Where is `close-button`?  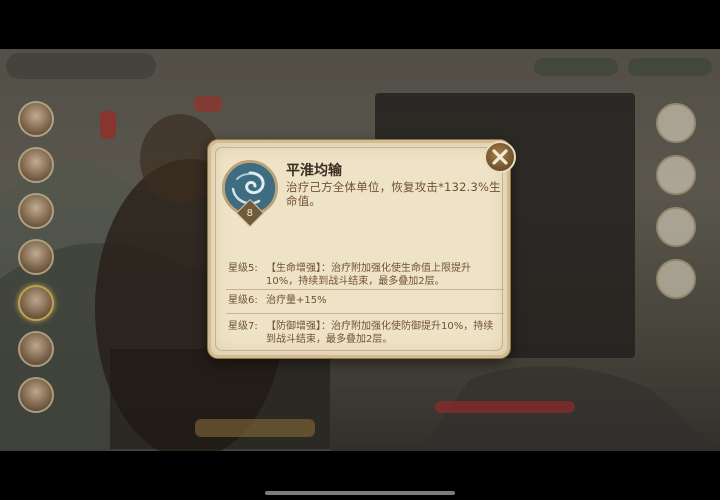
close-button is located at coordinates (500, 157).